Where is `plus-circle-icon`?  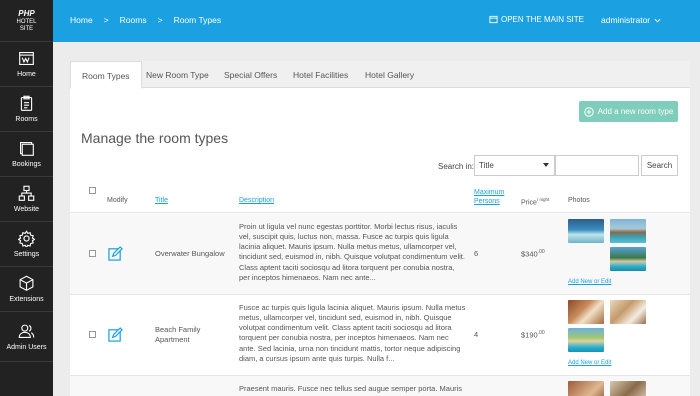
plus-circle-icon is located at coordinates (588, 111).